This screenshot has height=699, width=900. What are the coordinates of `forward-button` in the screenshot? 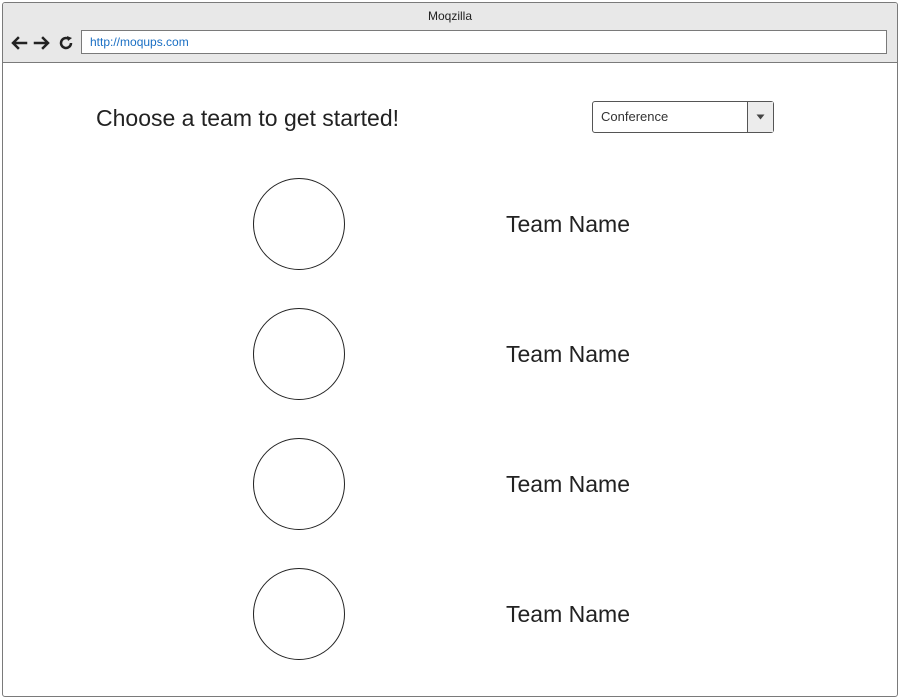 It's located at (42, 43).